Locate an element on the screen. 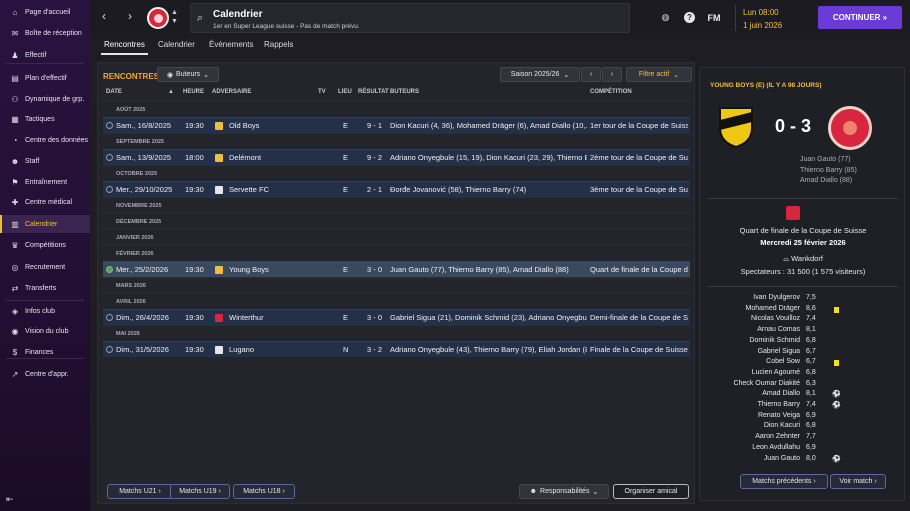 This screenshot has height=511, width=910. fixture-opponent: Lugano is located at coordinates (241, 349).